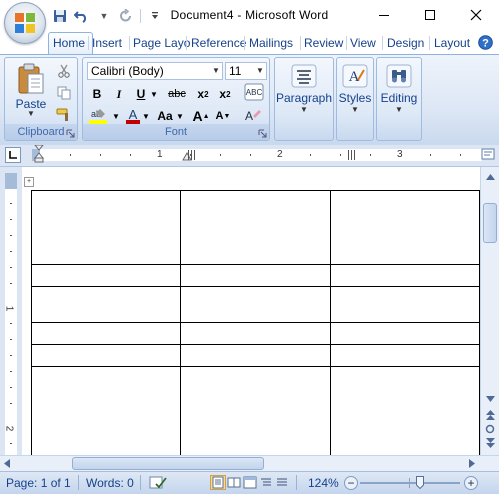 The image size is (499, 494). I want to click on underline-button: U, so click(141, 94).